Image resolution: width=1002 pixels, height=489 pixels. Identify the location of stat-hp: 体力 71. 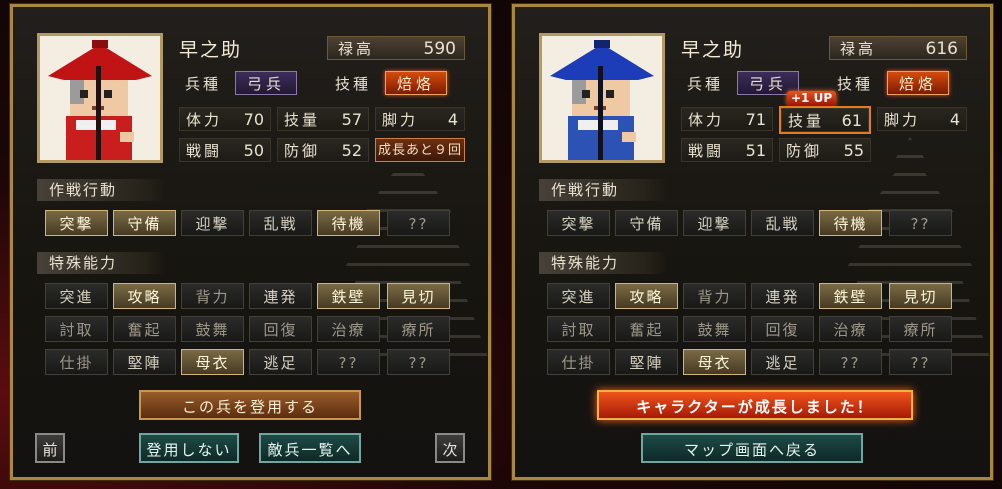
(727, 119).